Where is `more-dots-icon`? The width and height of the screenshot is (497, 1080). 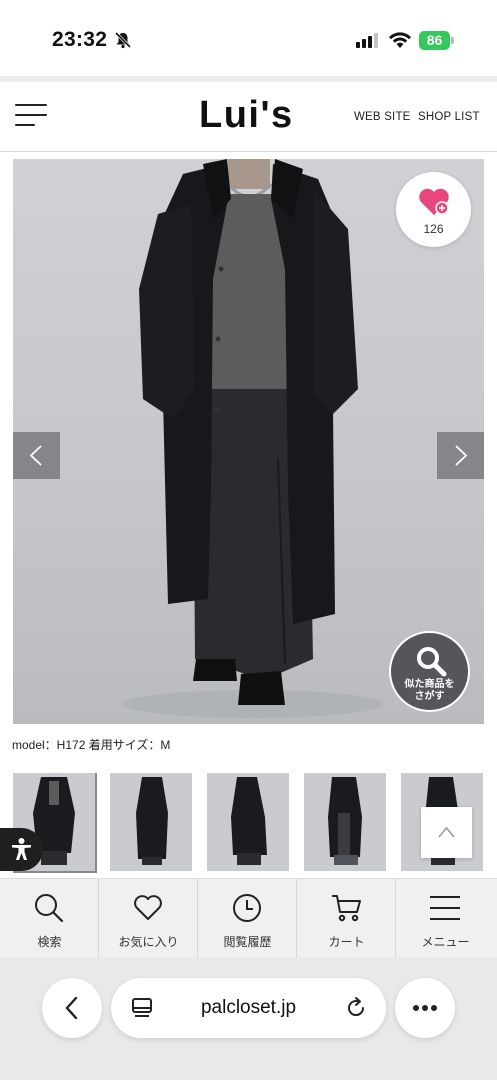
more-dots-icon is located at coordinates (425, 1008).